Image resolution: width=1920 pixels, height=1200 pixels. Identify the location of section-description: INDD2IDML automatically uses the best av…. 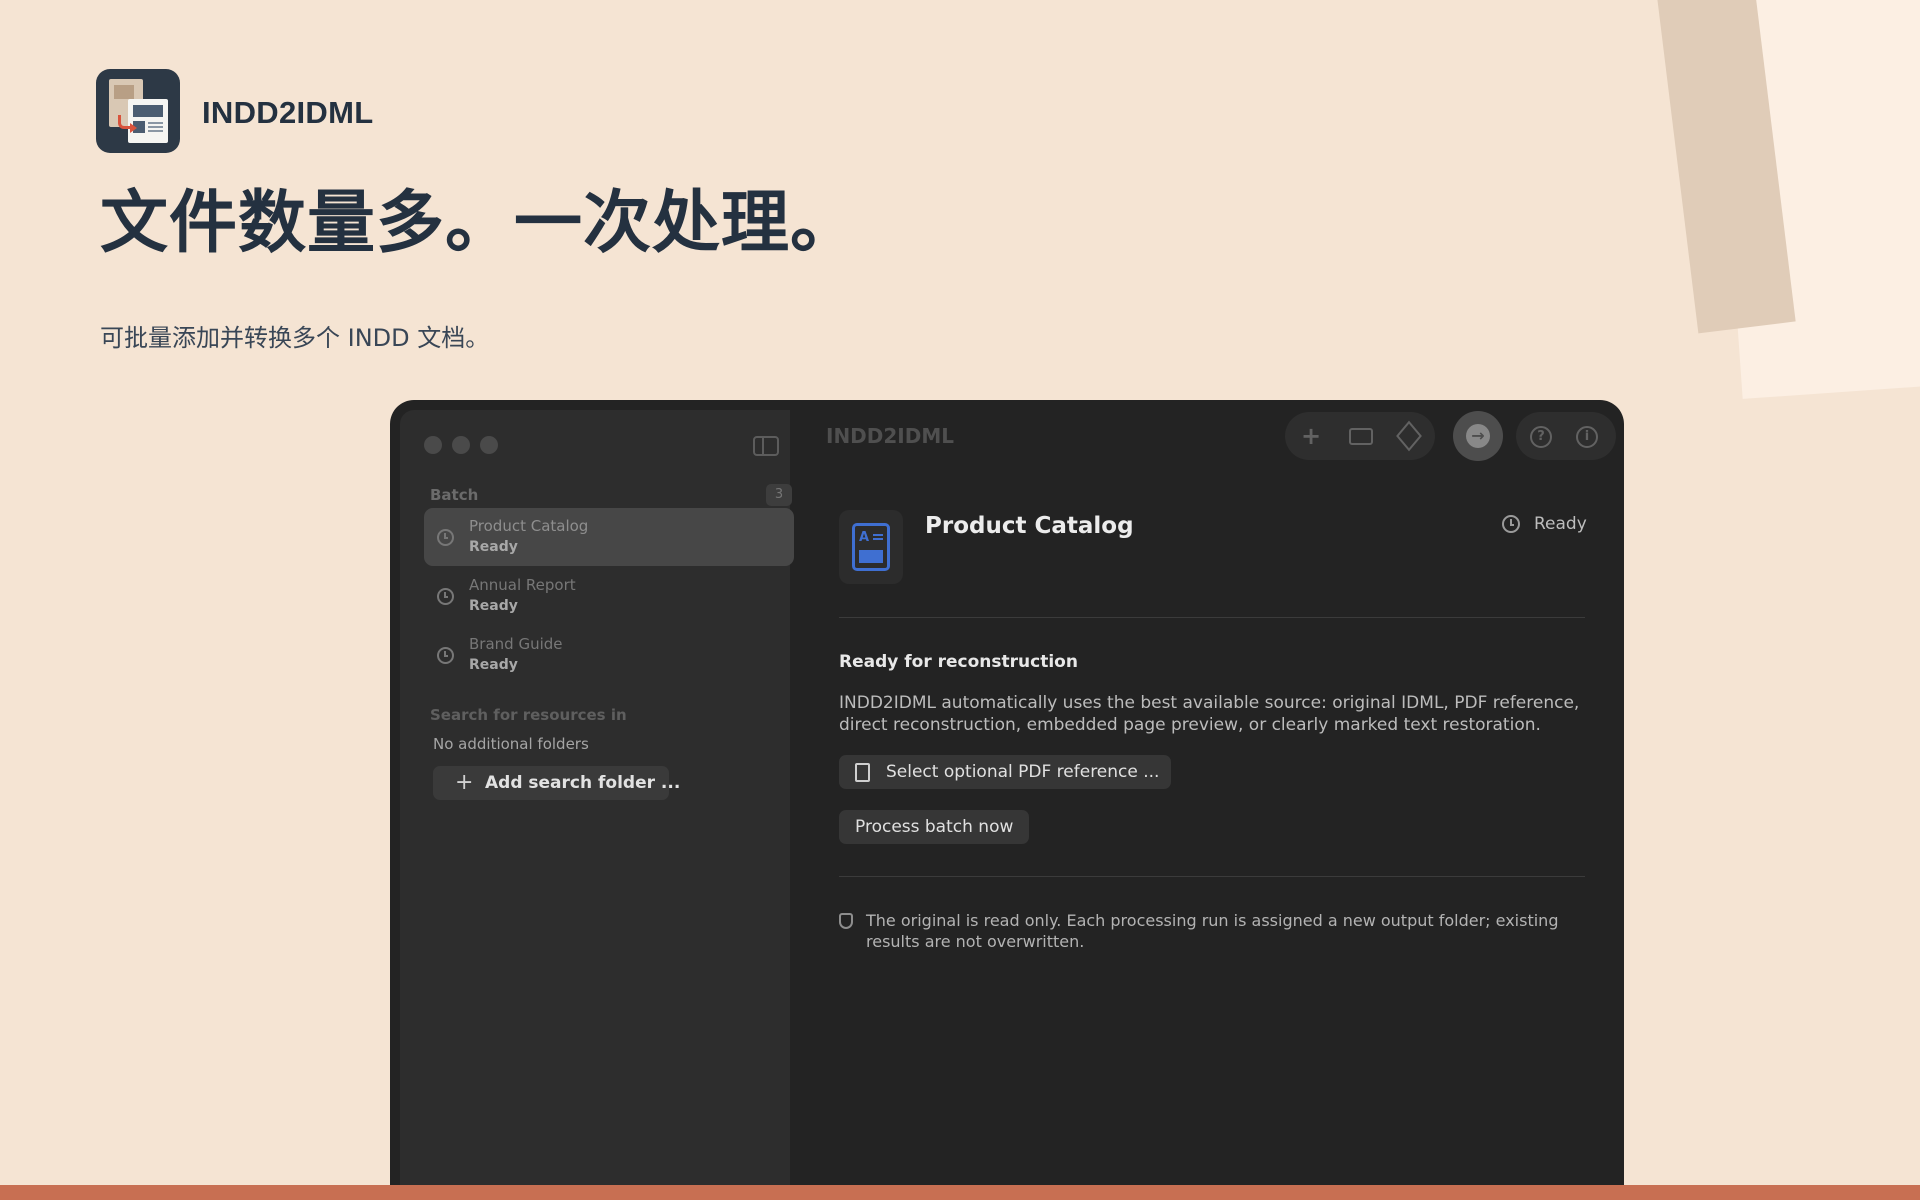
(1209, 714).